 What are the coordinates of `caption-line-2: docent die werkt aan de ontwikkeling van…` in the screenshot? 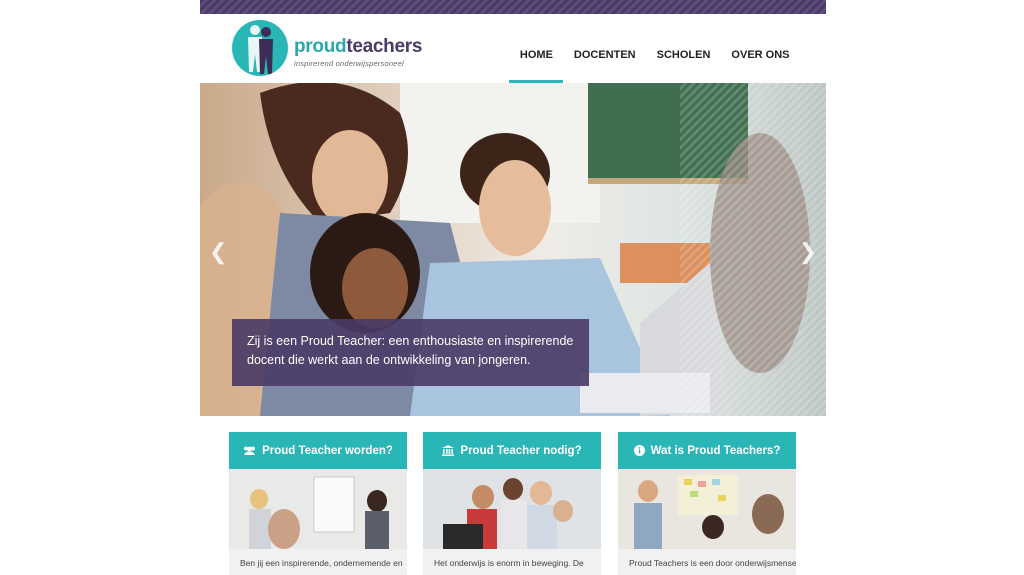 It's located at (389, 360).